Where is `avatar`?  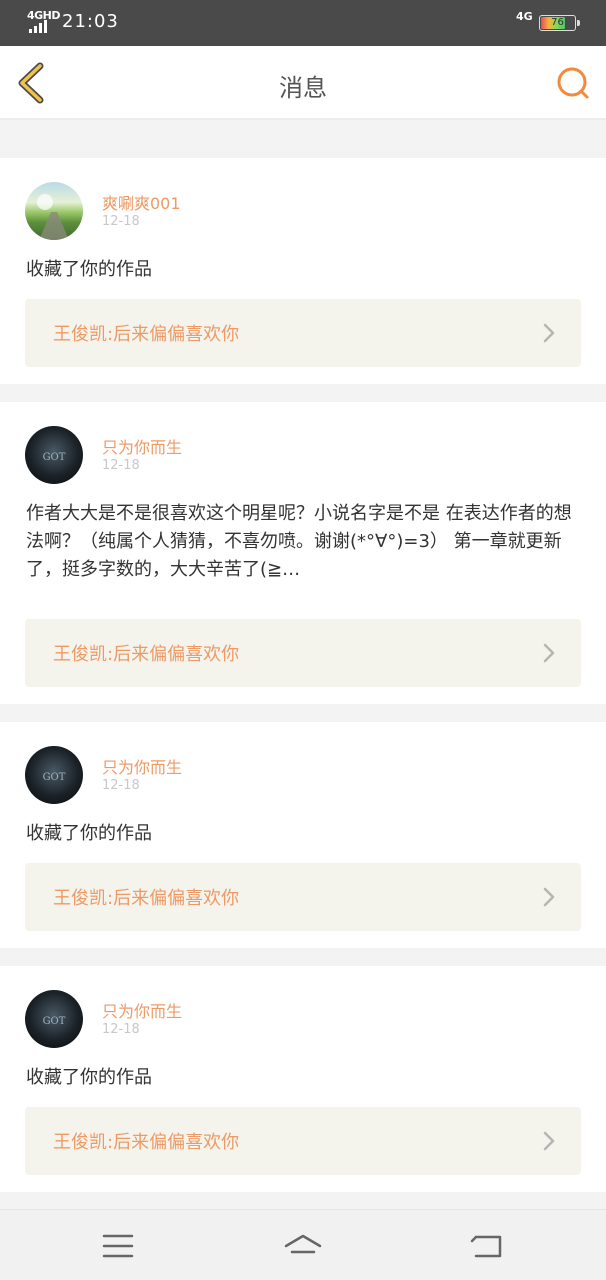
avatar is located at coordinates (54, 211).